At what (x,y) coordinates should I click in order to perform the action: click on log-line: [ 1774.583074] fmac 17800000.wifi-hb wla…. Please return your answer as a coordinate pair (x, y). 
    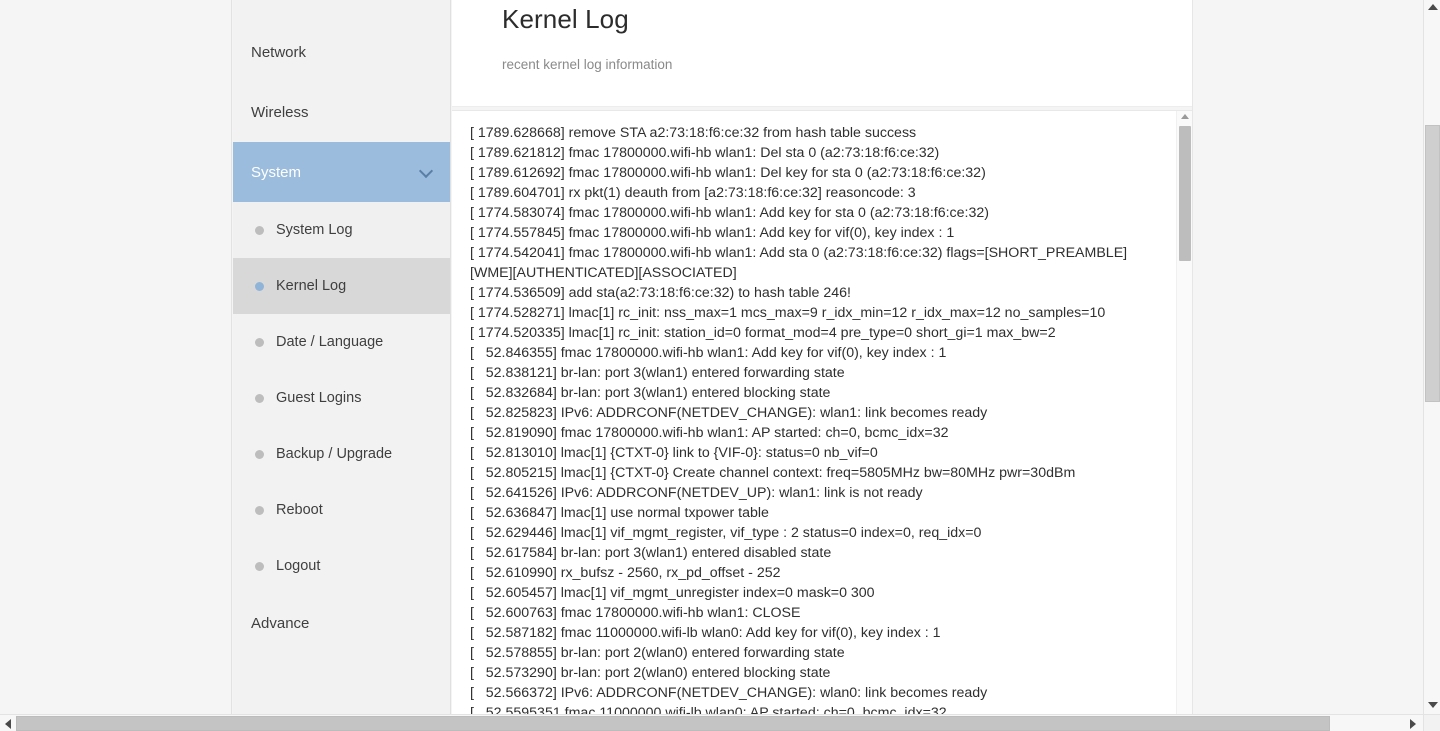
    Looking at the image, I should click on (729, 213).